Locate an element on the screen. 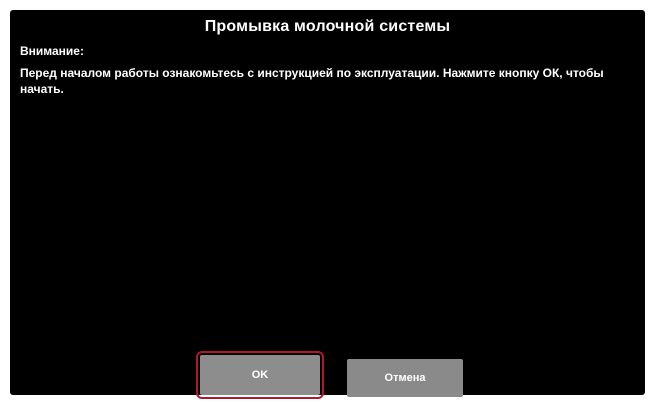 This screenshot has height=403, width=655. ok-button: OK is located at coordinates (260, 375).